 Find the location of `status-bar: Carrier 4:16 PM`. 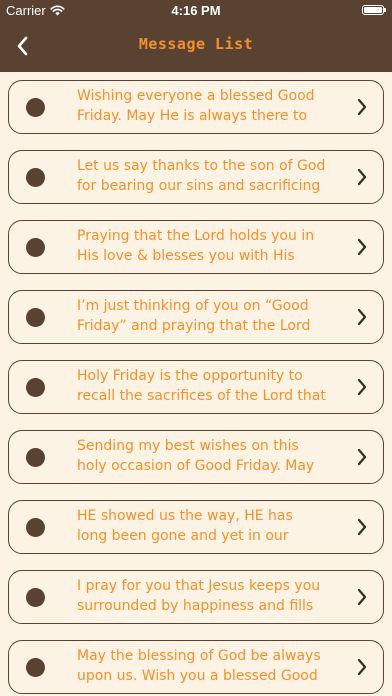

status-bar: Carrier 4:16 PM is located at coordinates (196, 11).